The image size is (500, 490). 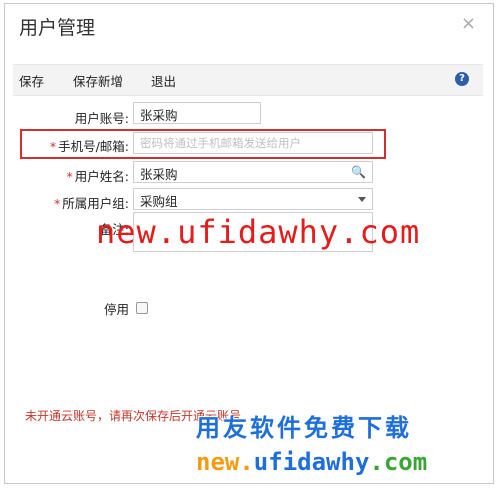 I want to click on watermark-slogan: 用友软件免费下载, so click(x=304, y=428).